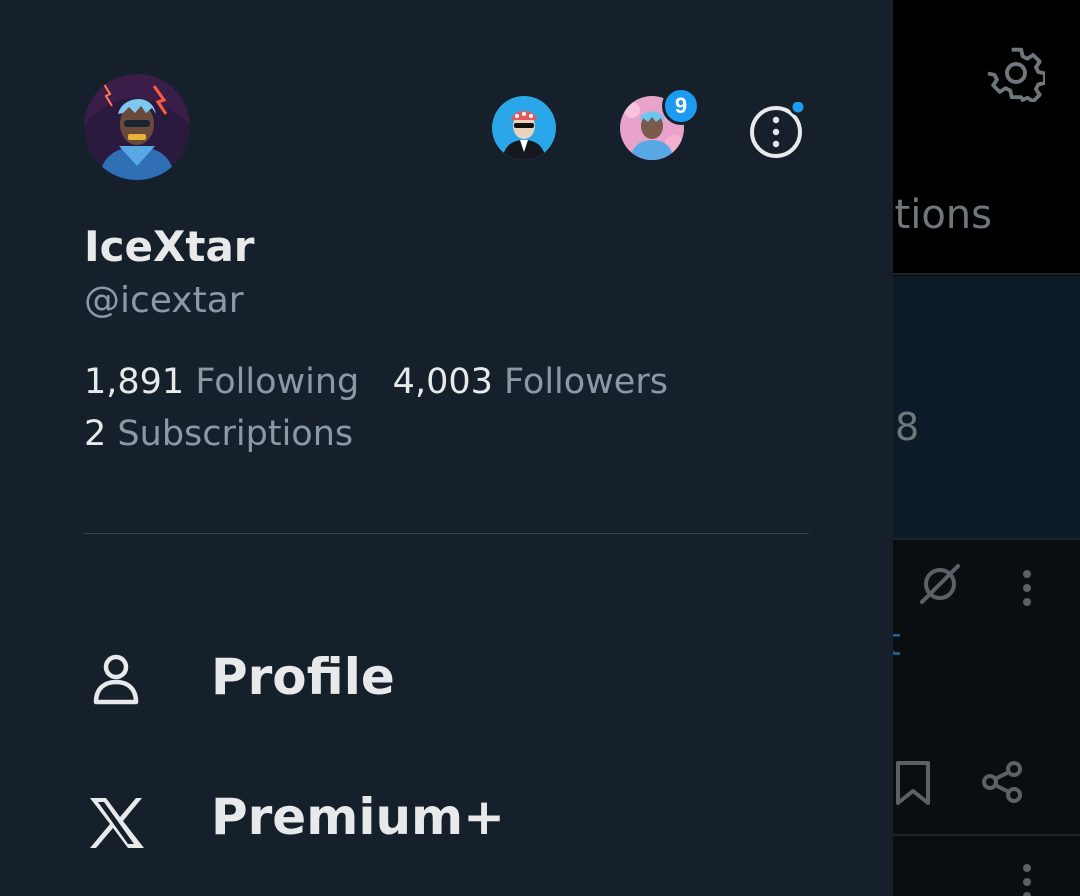  I want to click on x-logo-icon, so click(117, 823).